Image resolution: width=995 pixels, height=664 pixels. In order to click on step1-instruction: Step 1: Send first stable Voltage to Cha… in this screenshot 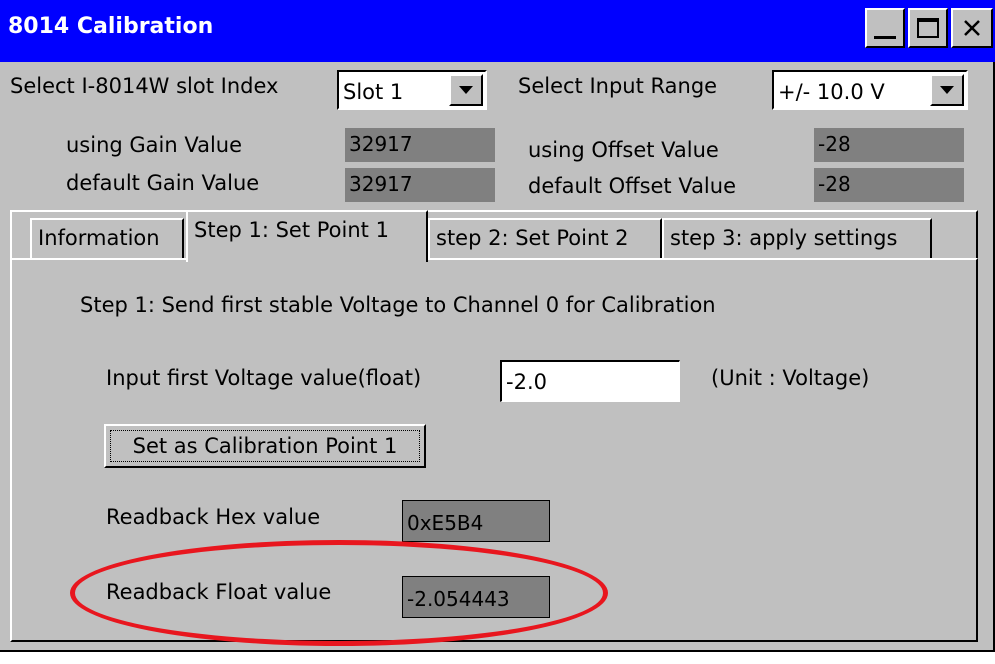, I will do `click(398, 305)`.